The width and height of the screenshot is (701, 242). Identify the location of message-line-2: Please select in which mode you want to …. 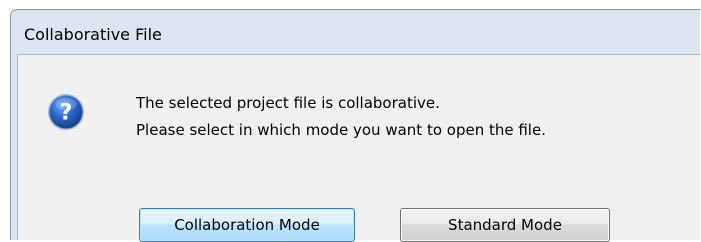
(341, 130).